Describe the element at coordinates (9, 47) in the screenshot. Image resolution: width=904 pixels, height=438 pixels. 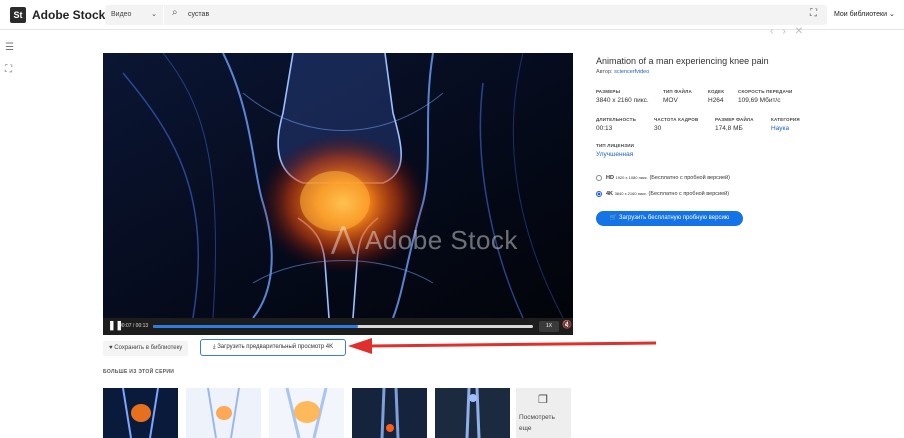
I see `filters-icon: ☰` at that location.